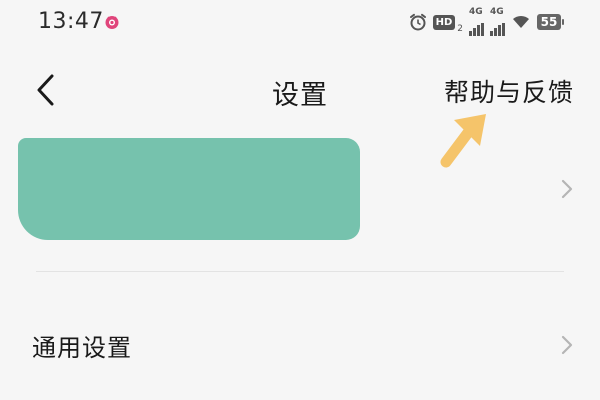  I want to click on alarm-icon, so click(417, 22).